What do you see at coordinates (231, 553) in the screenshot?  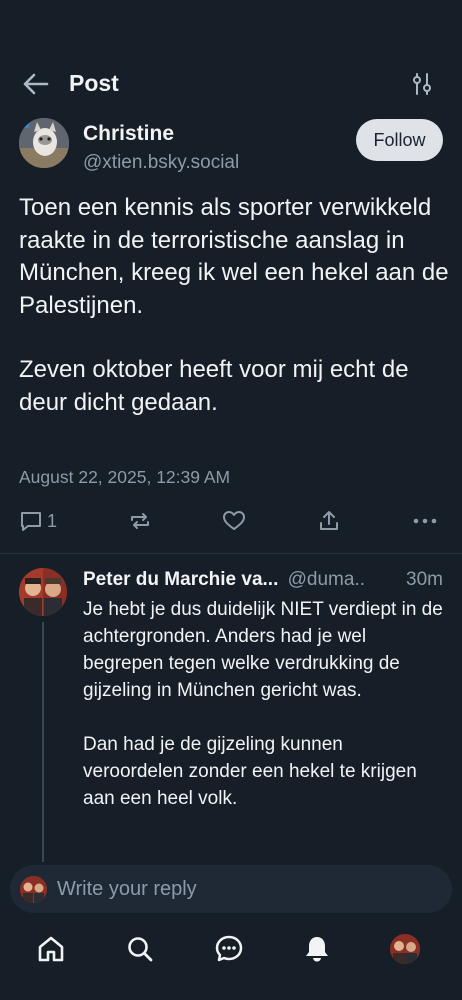 I see `divider` at bounding box center [231, 553].